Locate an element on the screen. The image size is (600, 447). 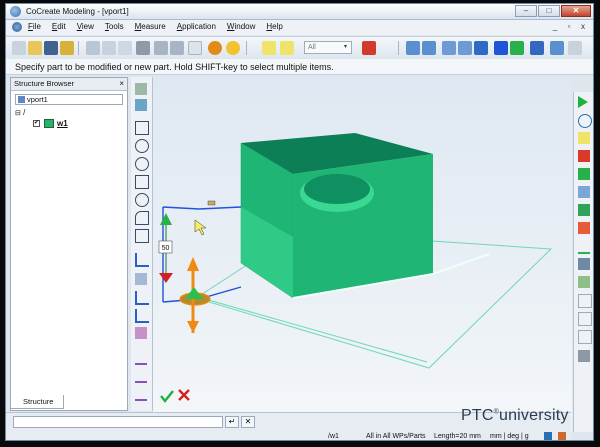
arrow-down-icon is located at coordinates (166, 278).